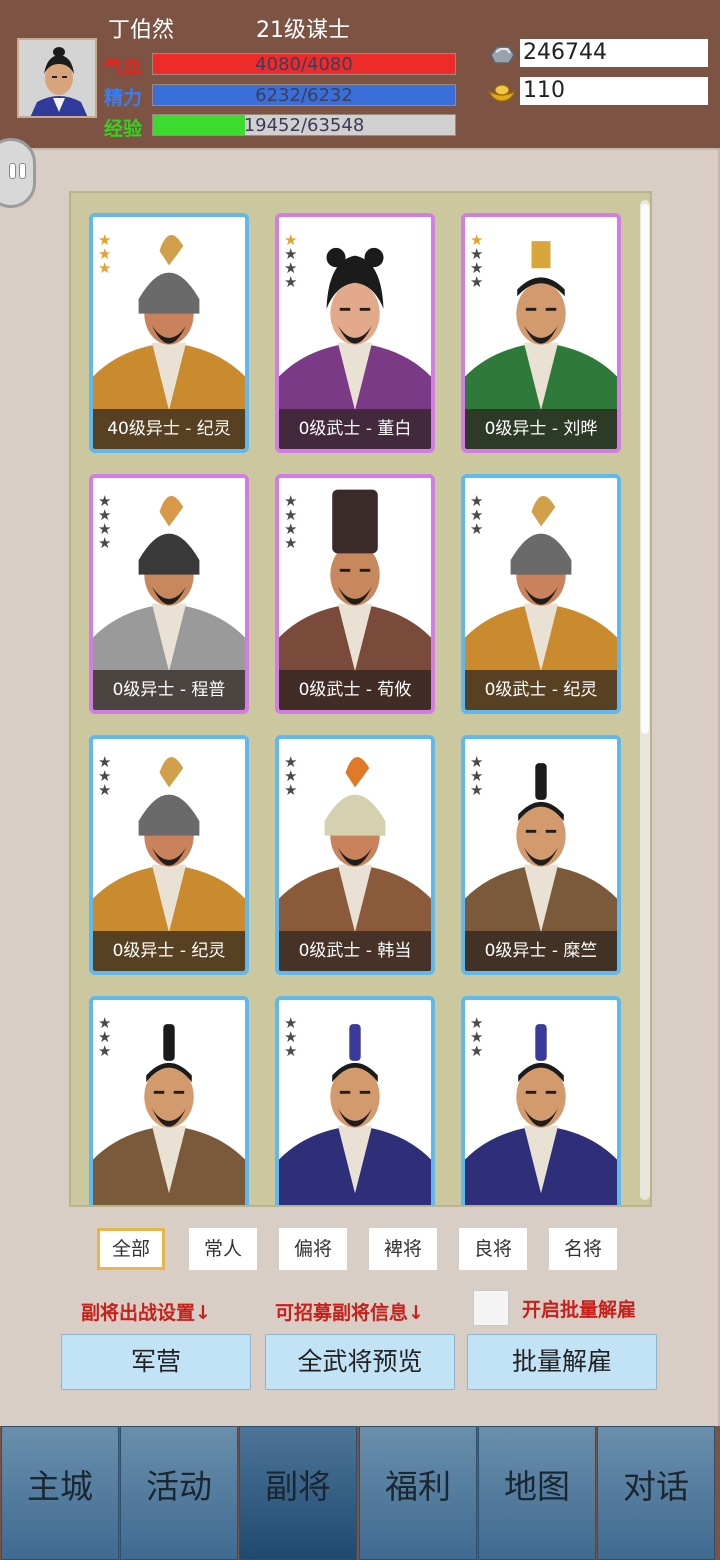  Describe the element at coordinates (583, 1249) in the screenshot. I see `filter-tab: 名将` at that location.